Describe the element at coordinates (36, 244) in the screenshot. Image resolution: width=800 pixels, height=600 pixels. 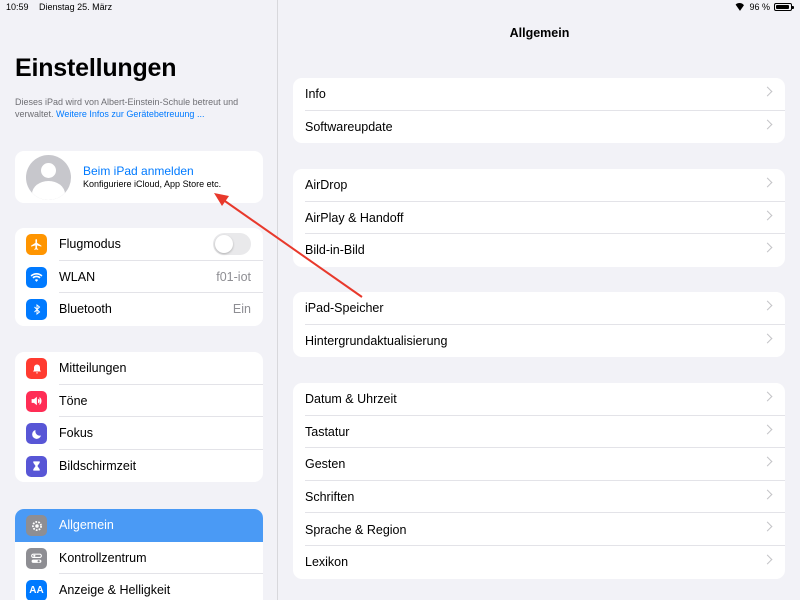
I see `airplane-icon` at that location.